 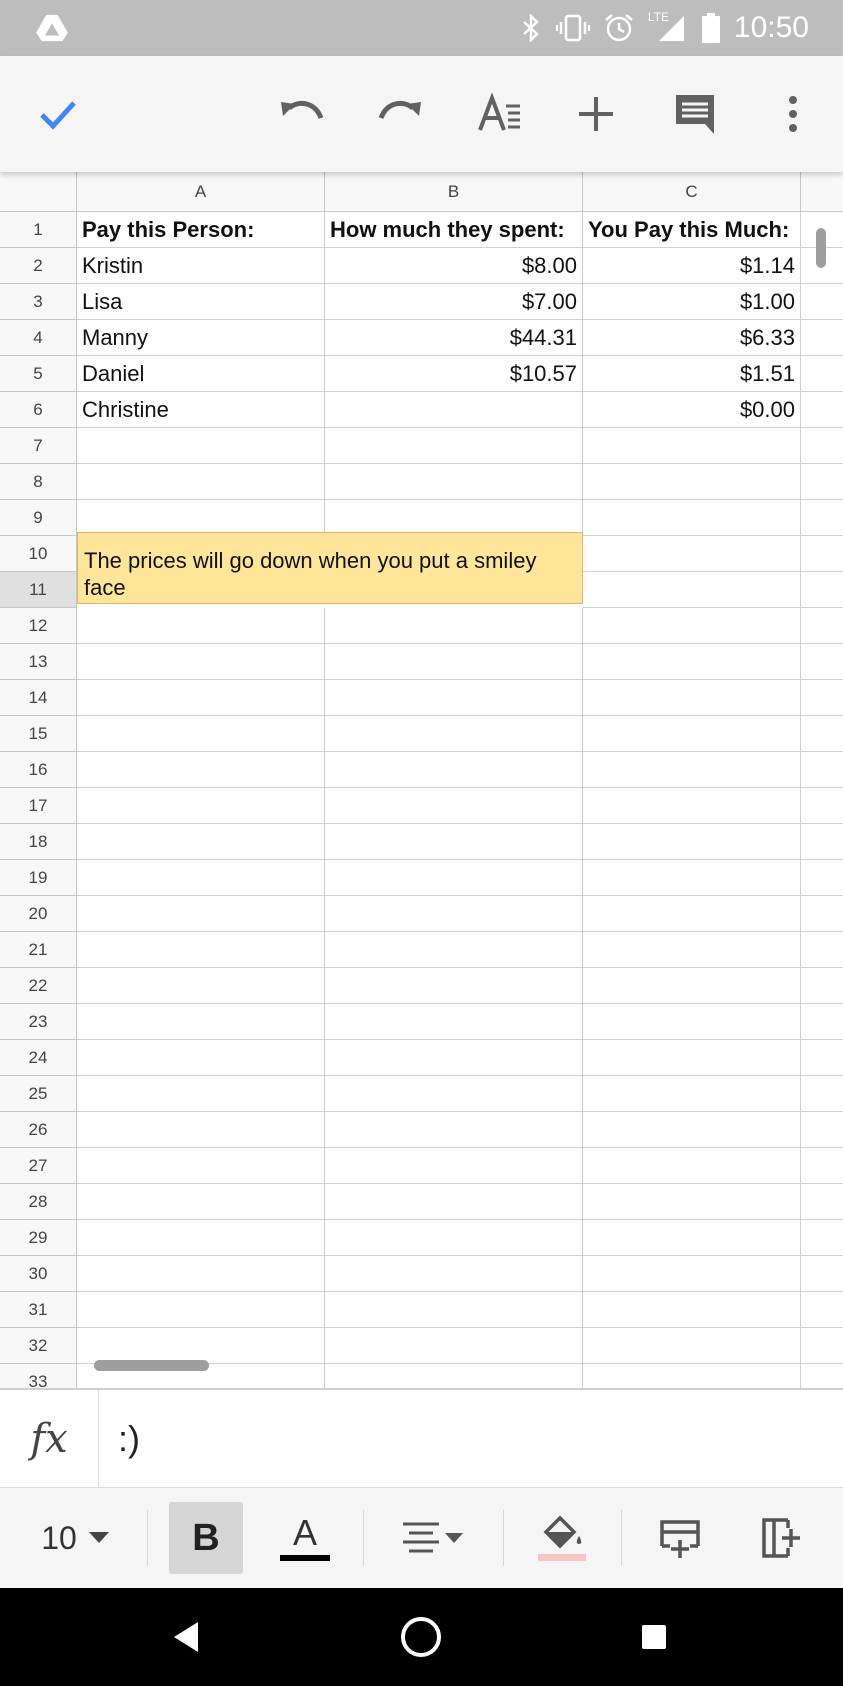 I want to click on row-header-14: 14, so click(x=38, y=698).